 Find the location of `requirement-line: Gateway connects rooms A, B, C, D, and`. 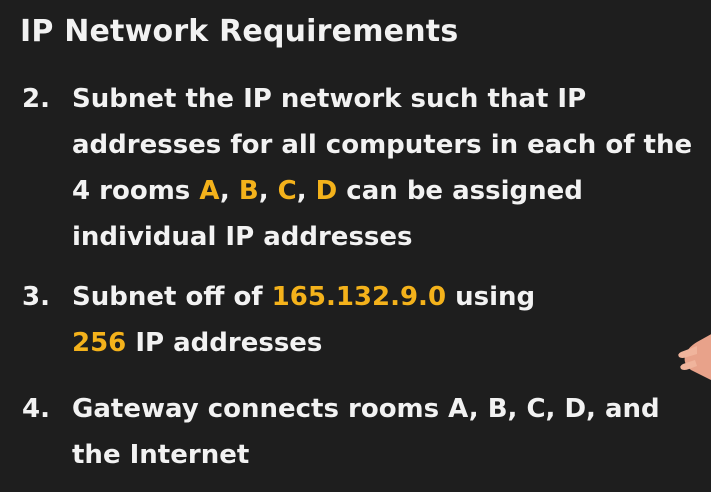

requirement-line: Gateway connects rooms A, B, C, D, and is located at coordinates (366, 409).